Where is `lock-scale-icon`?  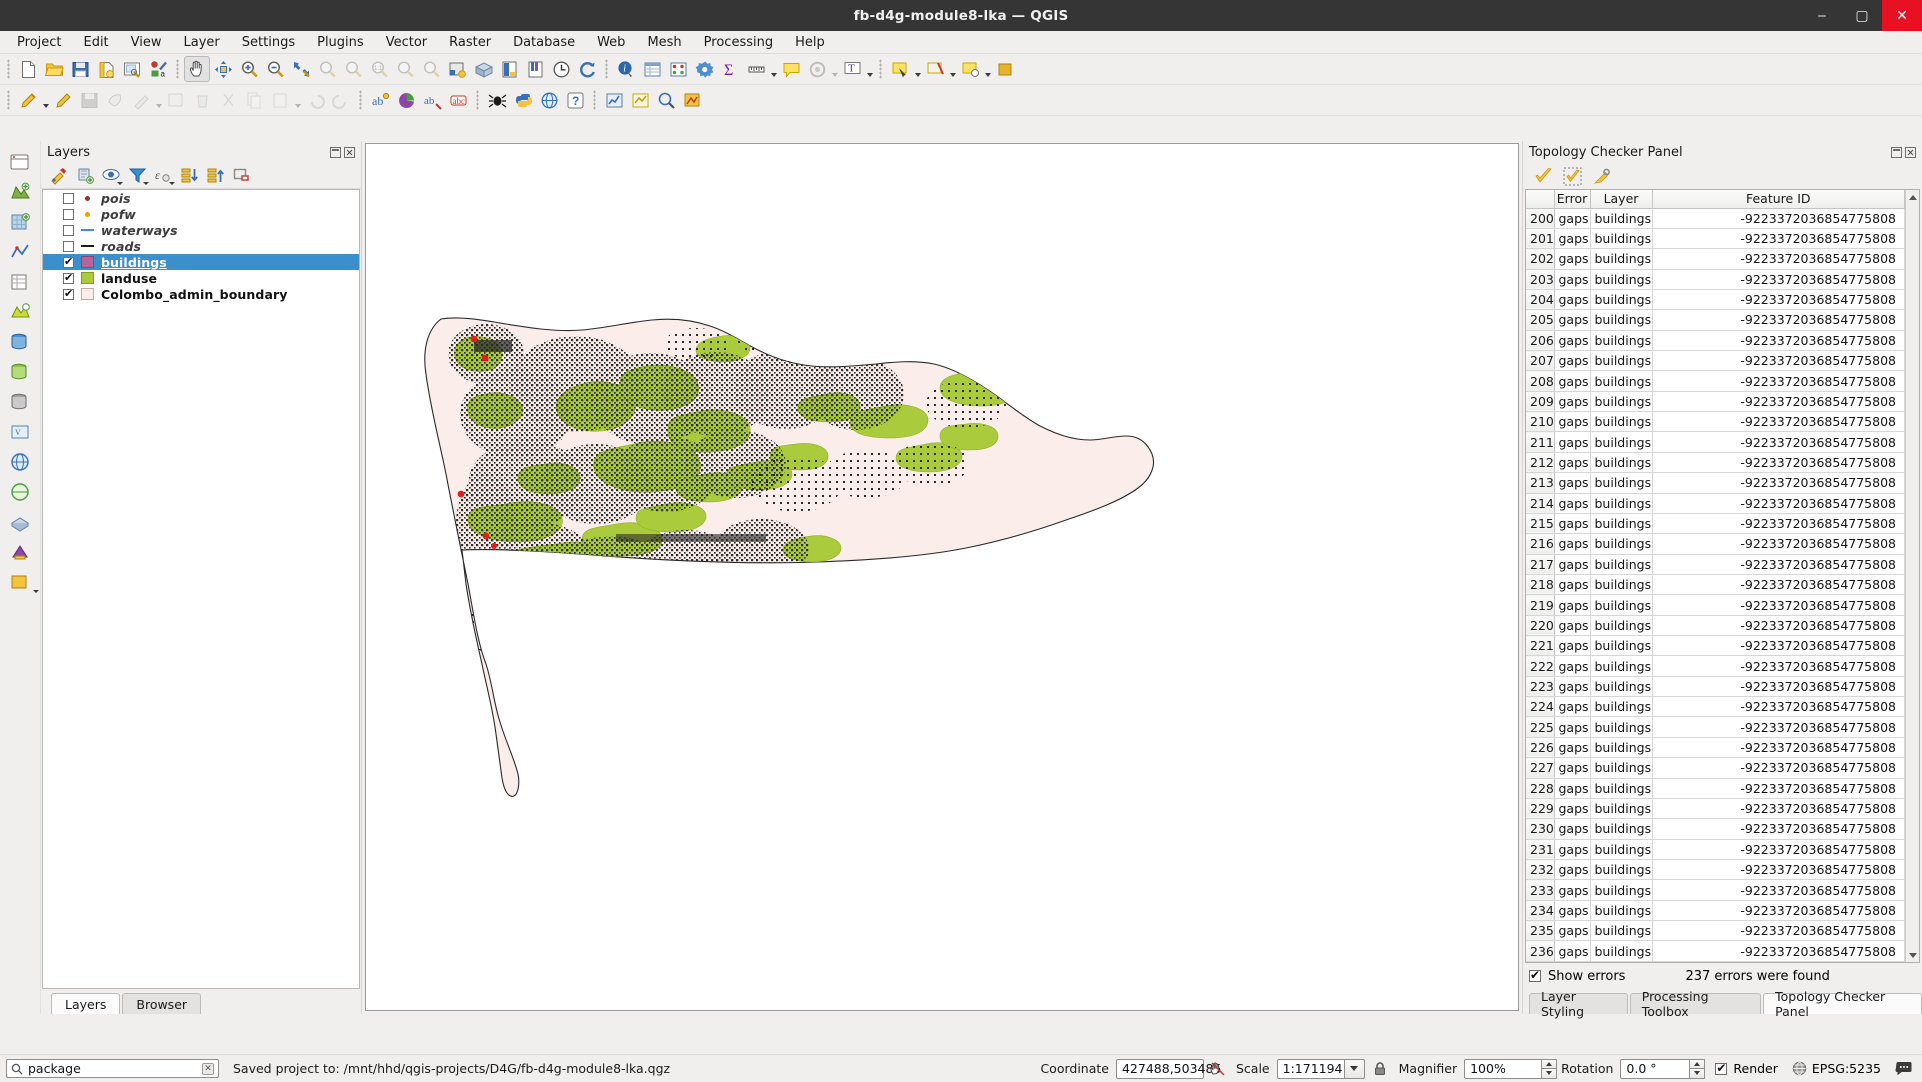 lock-scale-icon is located at coordinates (1380, 1068).